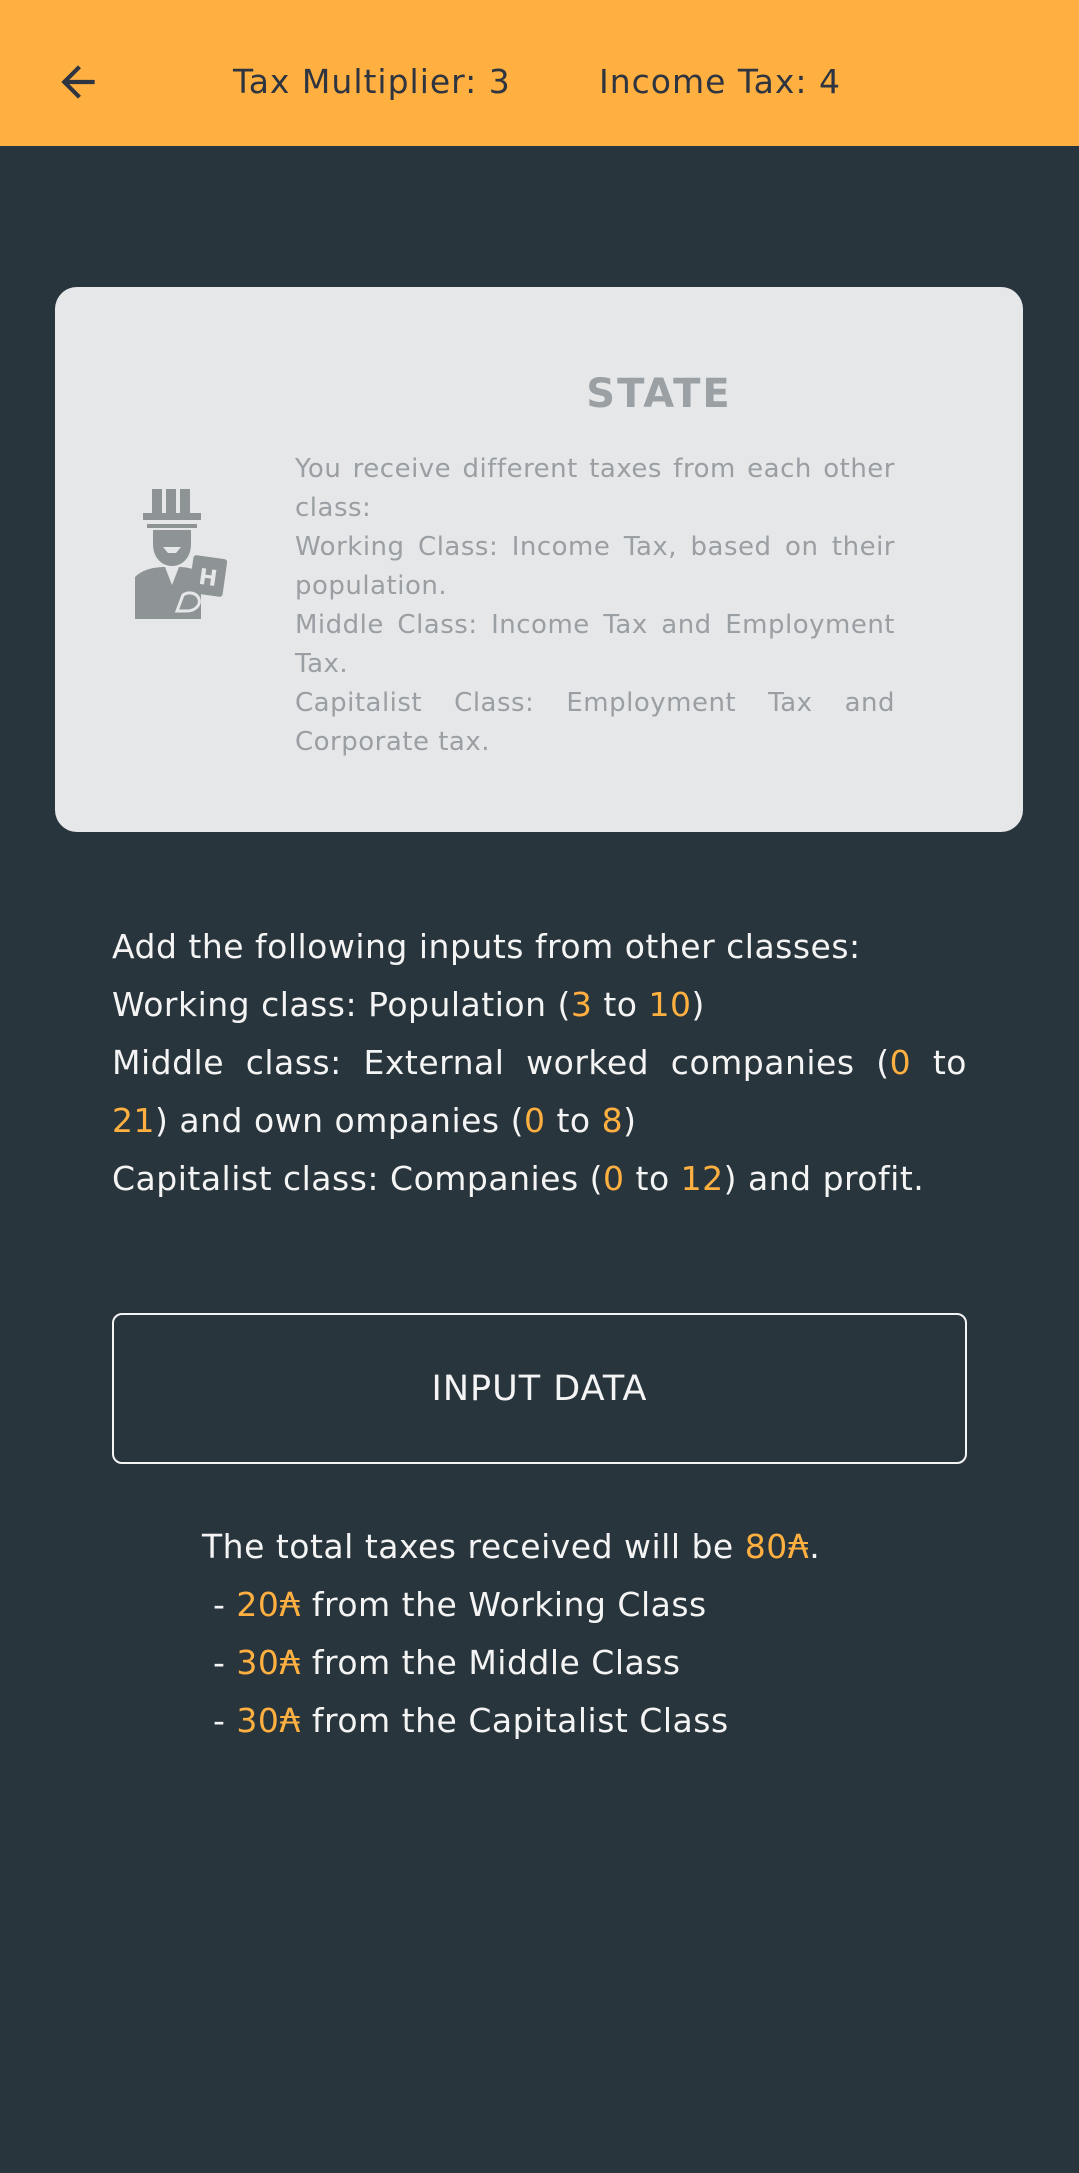 The height and width of the screenshot is (2173, 1079). I want to click on result-text: ., so click(815, 1546).